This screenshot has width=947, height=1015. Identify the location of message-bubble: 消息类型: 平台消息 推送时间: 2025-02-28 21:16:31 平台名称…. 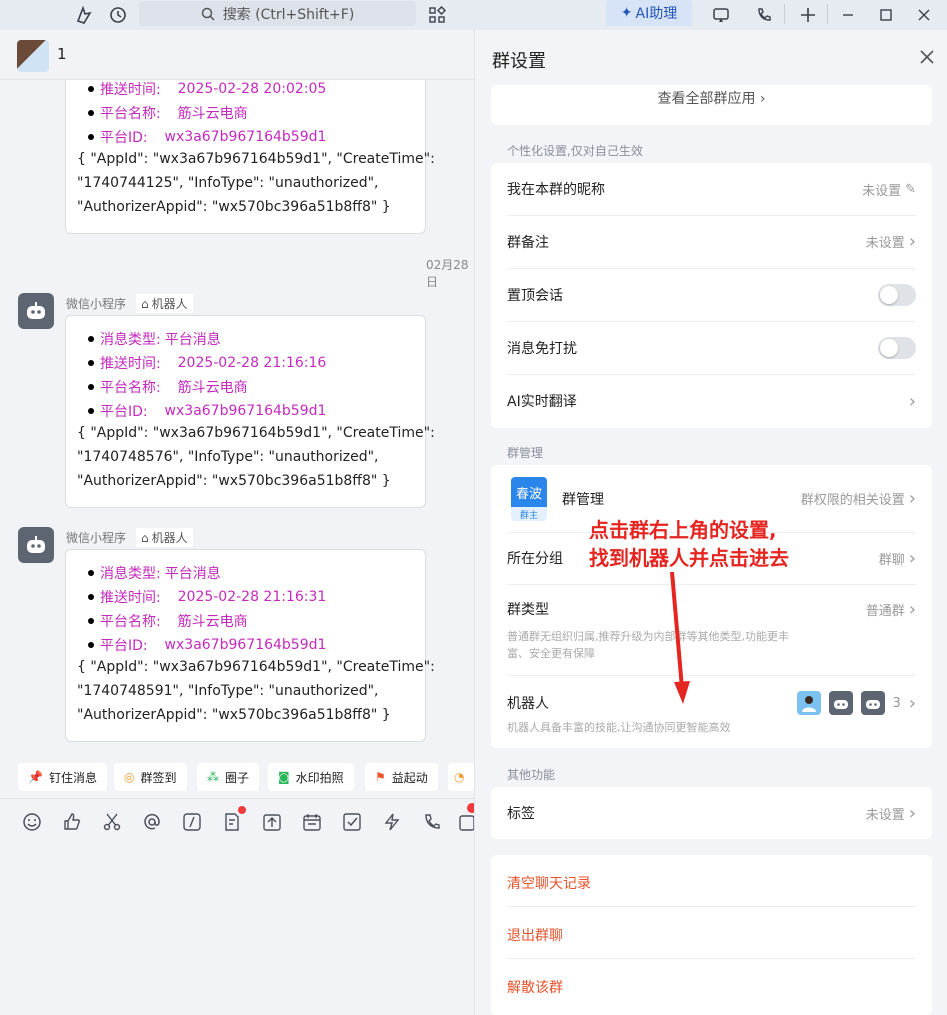
(250, 645).